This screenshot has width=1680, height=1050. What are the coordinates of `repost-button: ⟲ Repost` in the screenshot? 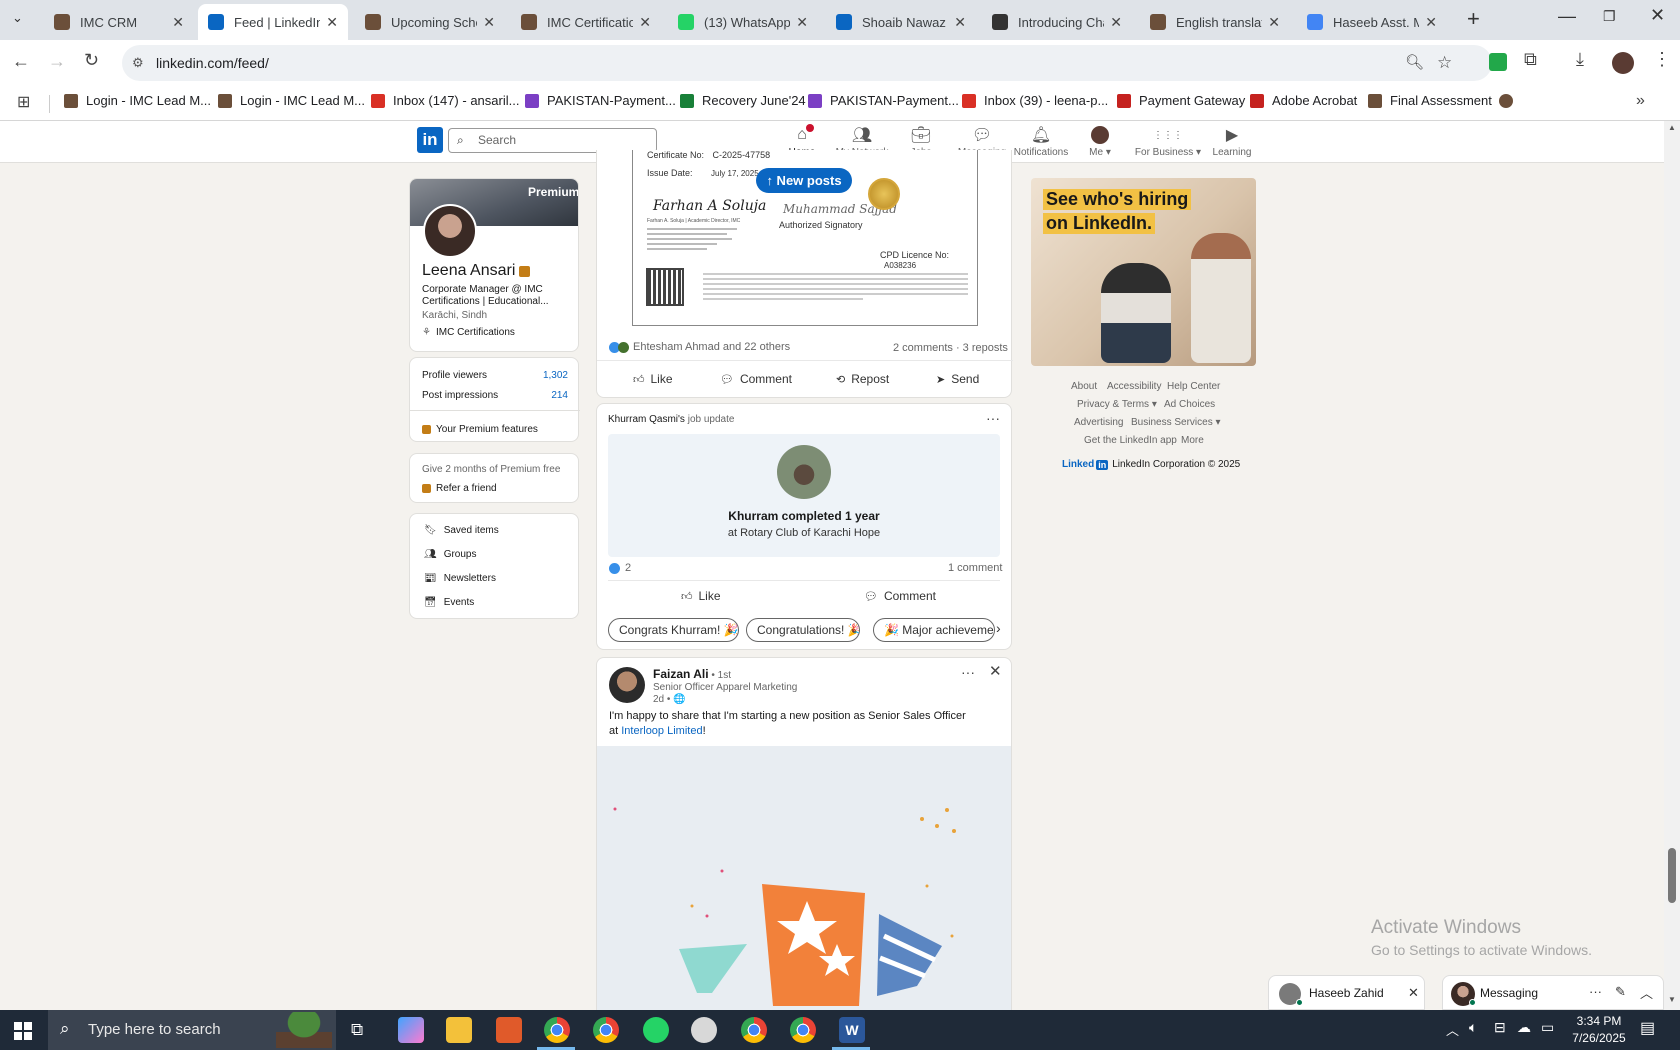 It's located at (862, 379).